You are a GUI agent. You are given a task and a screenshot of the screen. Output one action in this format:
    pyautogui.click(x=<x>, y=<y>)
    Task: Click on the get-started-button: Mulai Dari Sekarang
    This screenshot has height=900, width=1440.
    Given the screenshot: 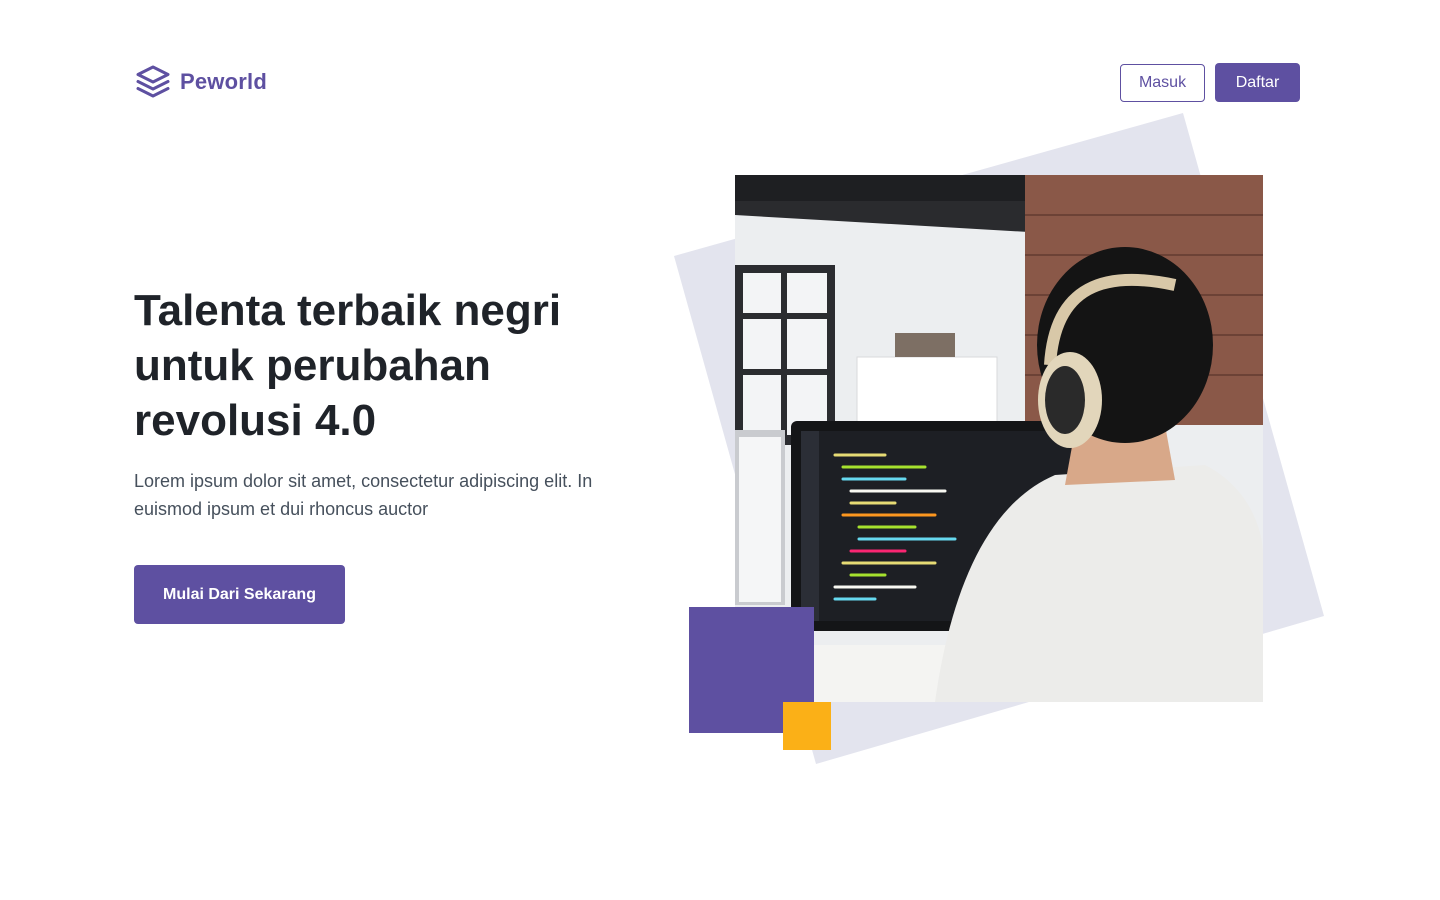 What is the action you would take?
    pyautogui.click(x=239, y=594)
    